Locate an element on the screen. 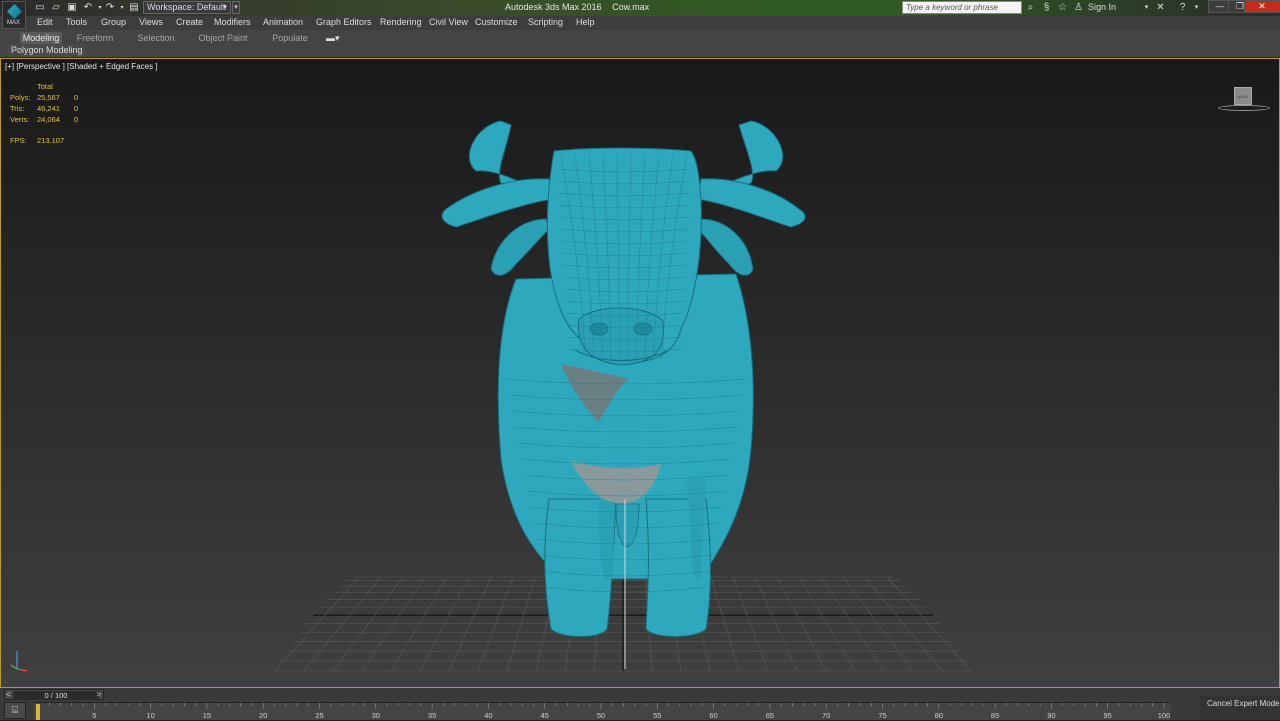  menu-edit: Edit is located at coordinates (45, 22).